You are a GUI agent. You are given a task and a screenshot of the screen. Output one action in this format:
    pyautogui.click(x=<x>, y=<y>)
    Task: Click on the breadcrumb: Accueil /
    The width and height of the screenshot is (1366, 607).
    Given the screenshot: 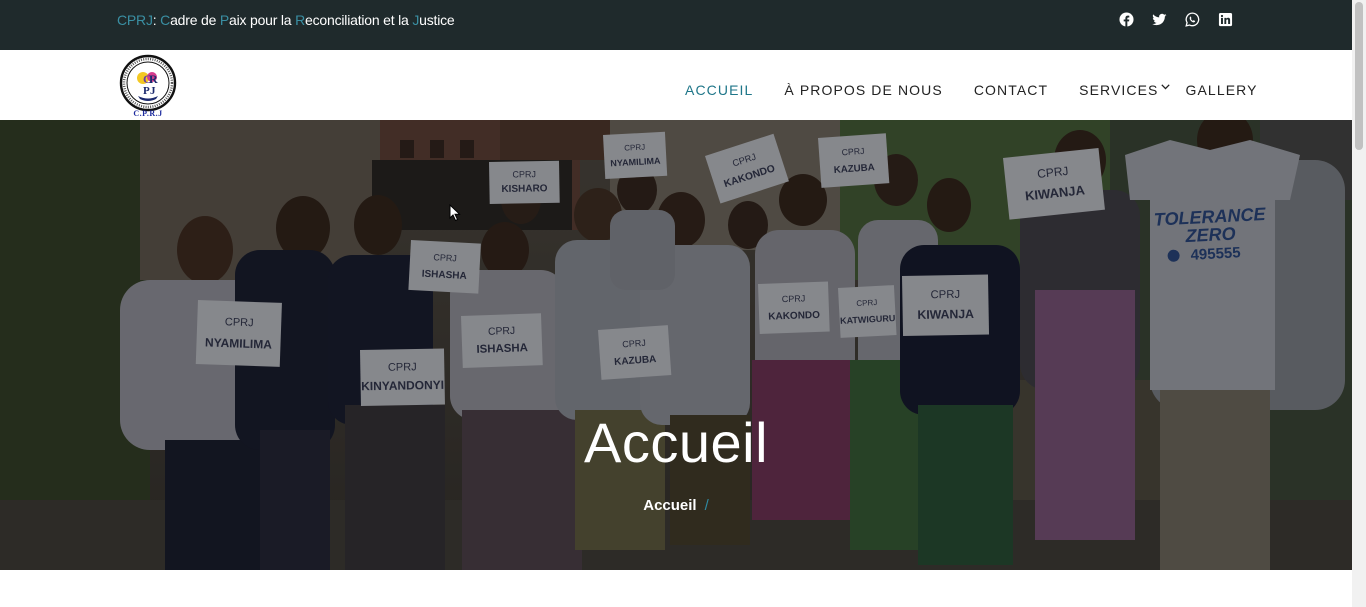 What is the action you would take?
    pyautogui.click(x=676, y=505)
    